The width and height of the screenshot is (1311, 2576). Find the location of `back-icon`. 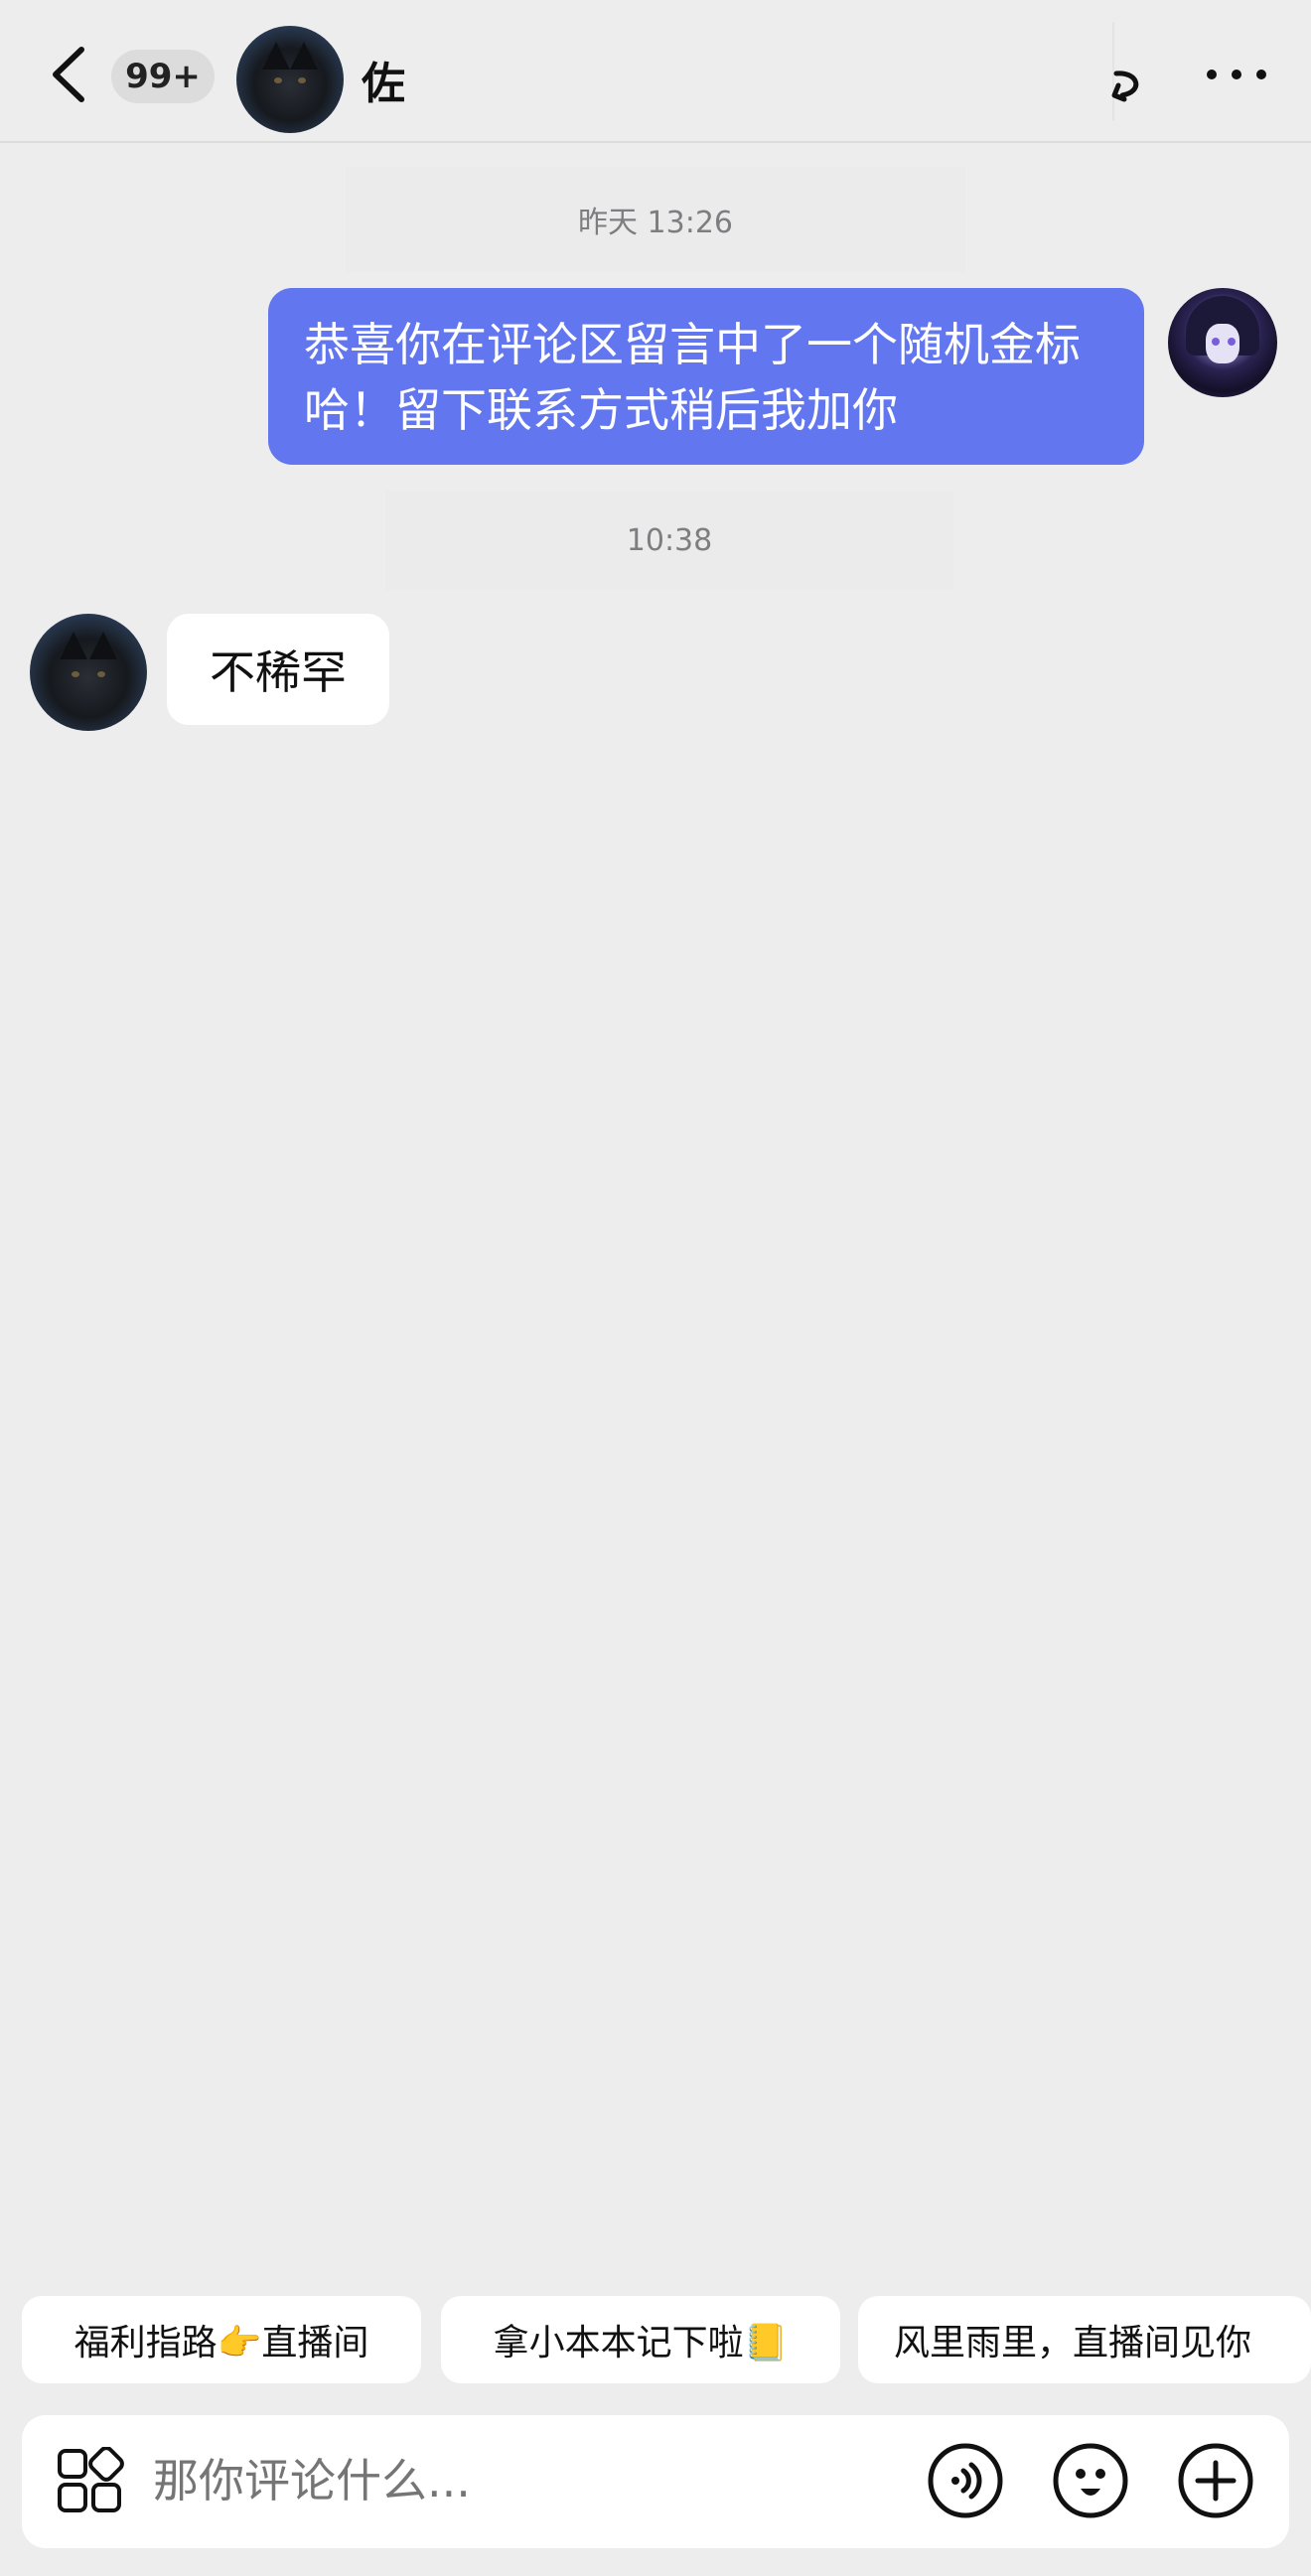

back-icon is located at coordinates (69, 74).